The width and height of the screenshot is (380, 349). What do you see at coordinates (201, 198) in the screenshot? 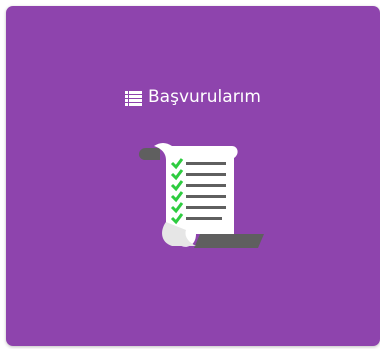
I see `checklist-scroll-icon` at bounding box center [201, 198].